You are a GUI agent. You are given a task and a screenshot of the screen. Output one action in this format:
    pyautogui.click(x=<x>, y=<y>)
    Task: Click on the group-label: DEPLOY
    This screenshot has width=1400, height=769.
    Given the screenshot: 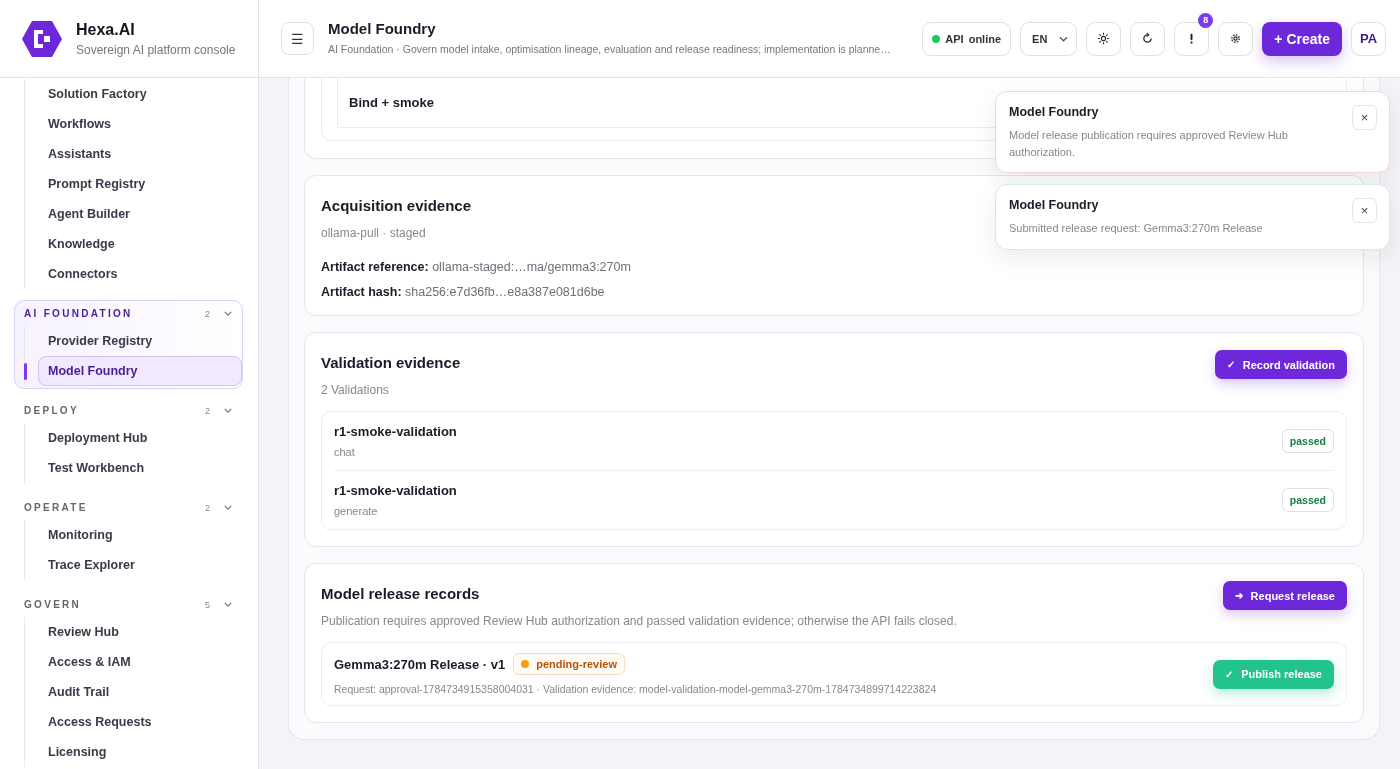 What is the action you would take?
    pyautogui.click(x=114, y=410)
    